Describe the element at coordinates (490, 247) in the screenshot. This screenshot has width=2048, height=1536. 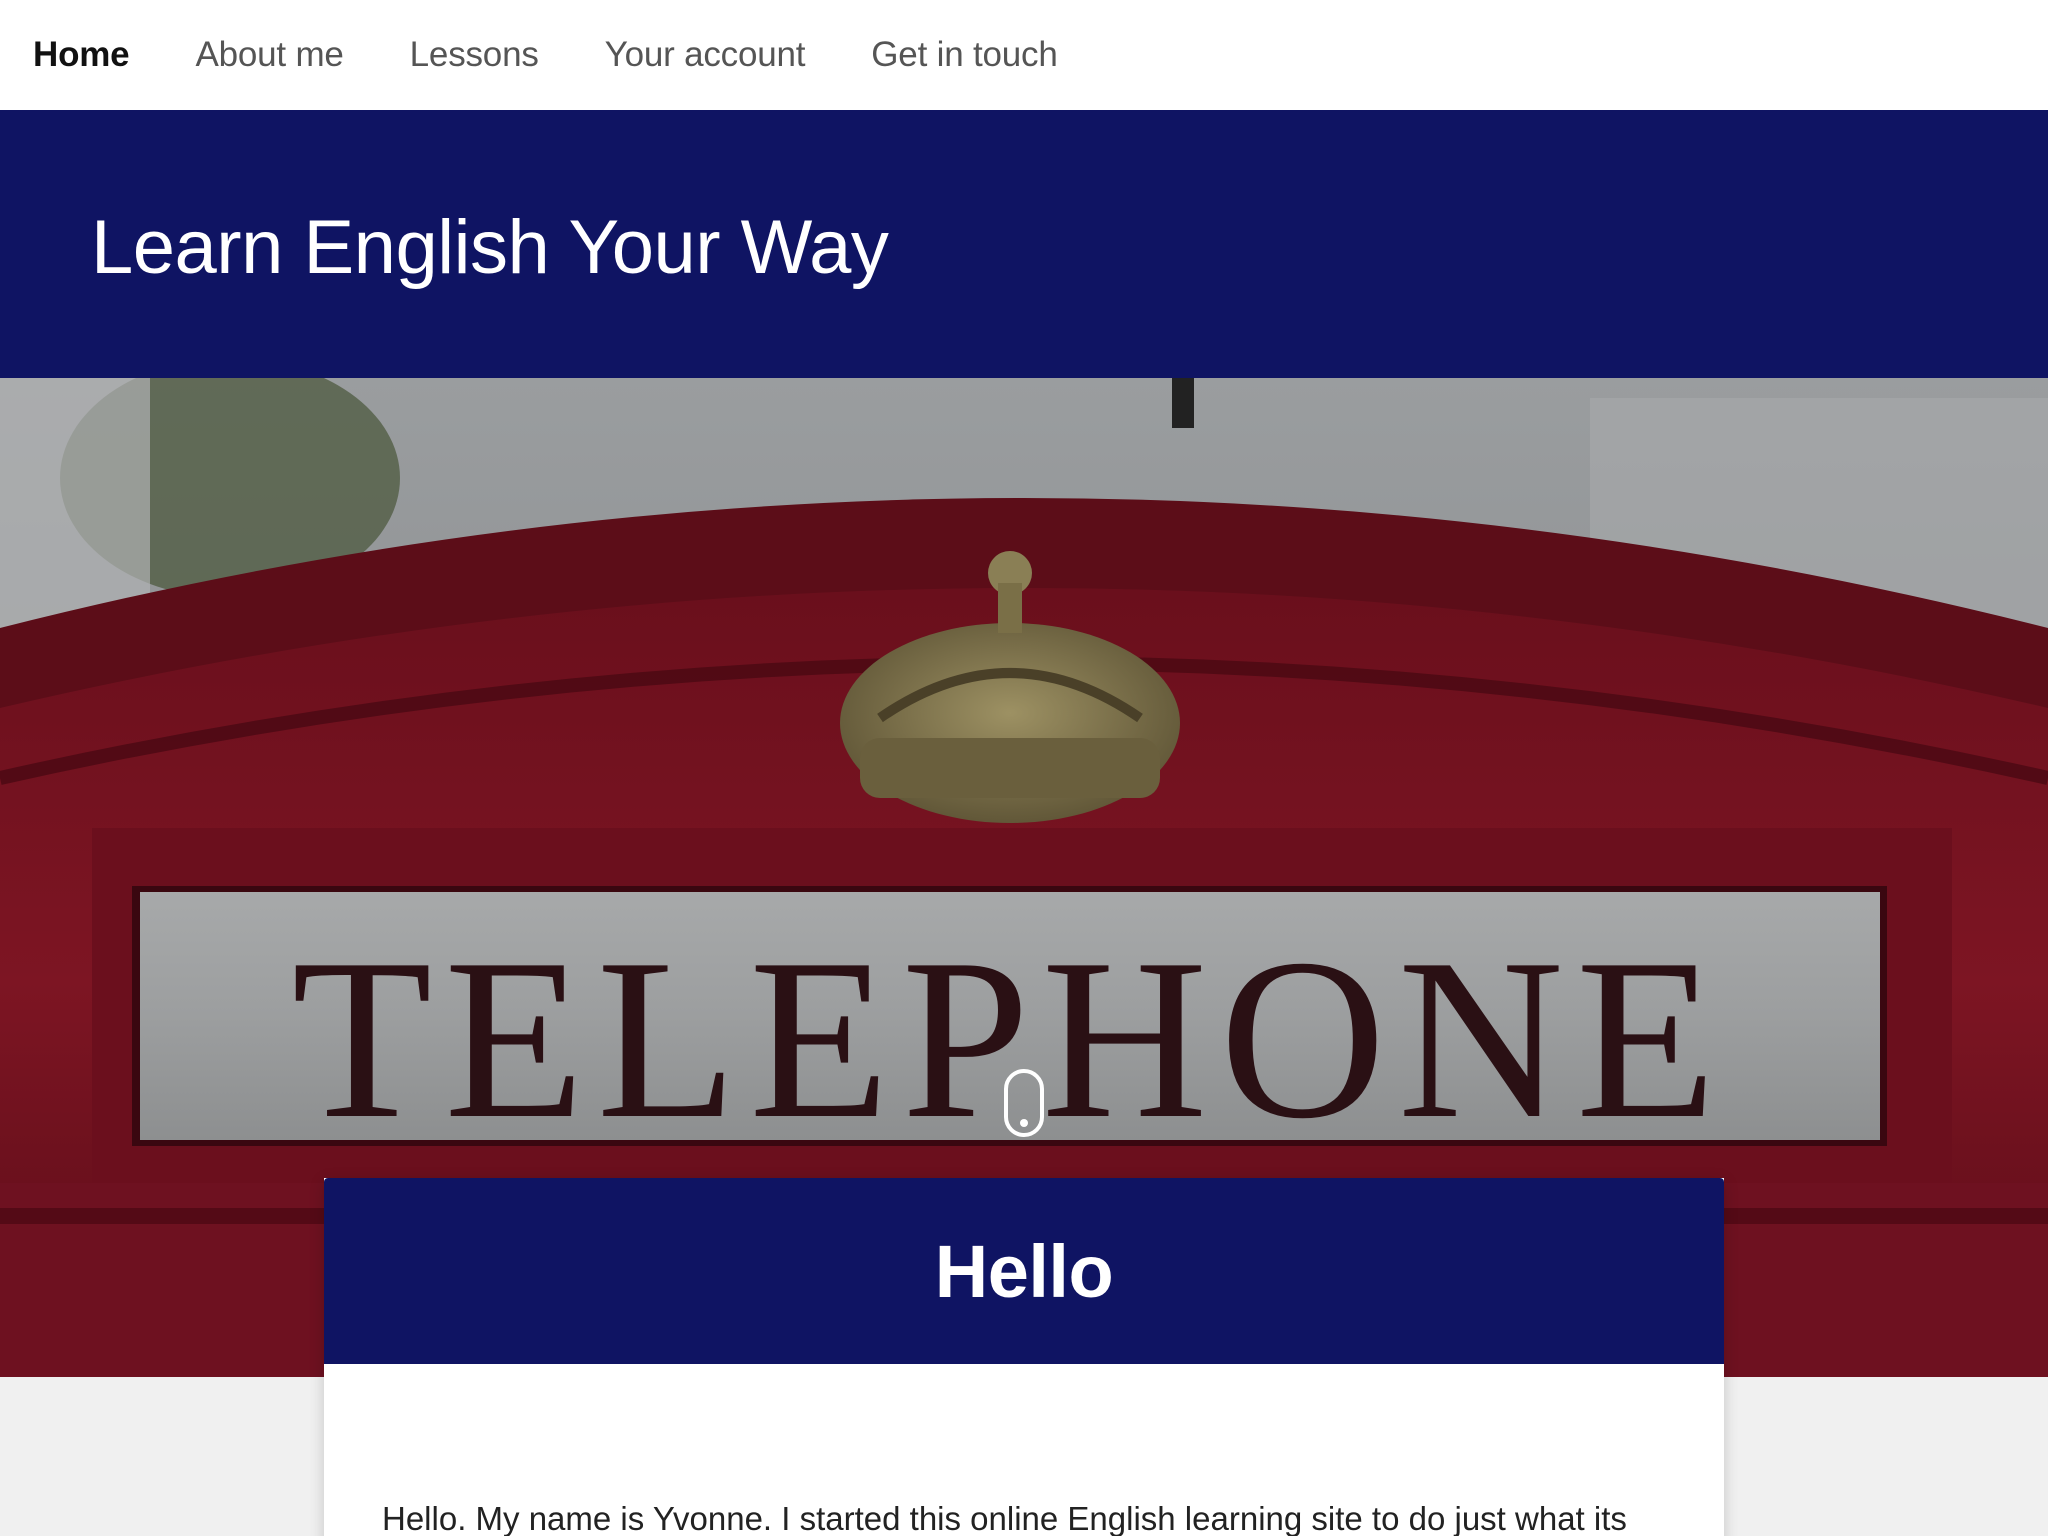
I see `site-title: Learn English Your Way` at that location.